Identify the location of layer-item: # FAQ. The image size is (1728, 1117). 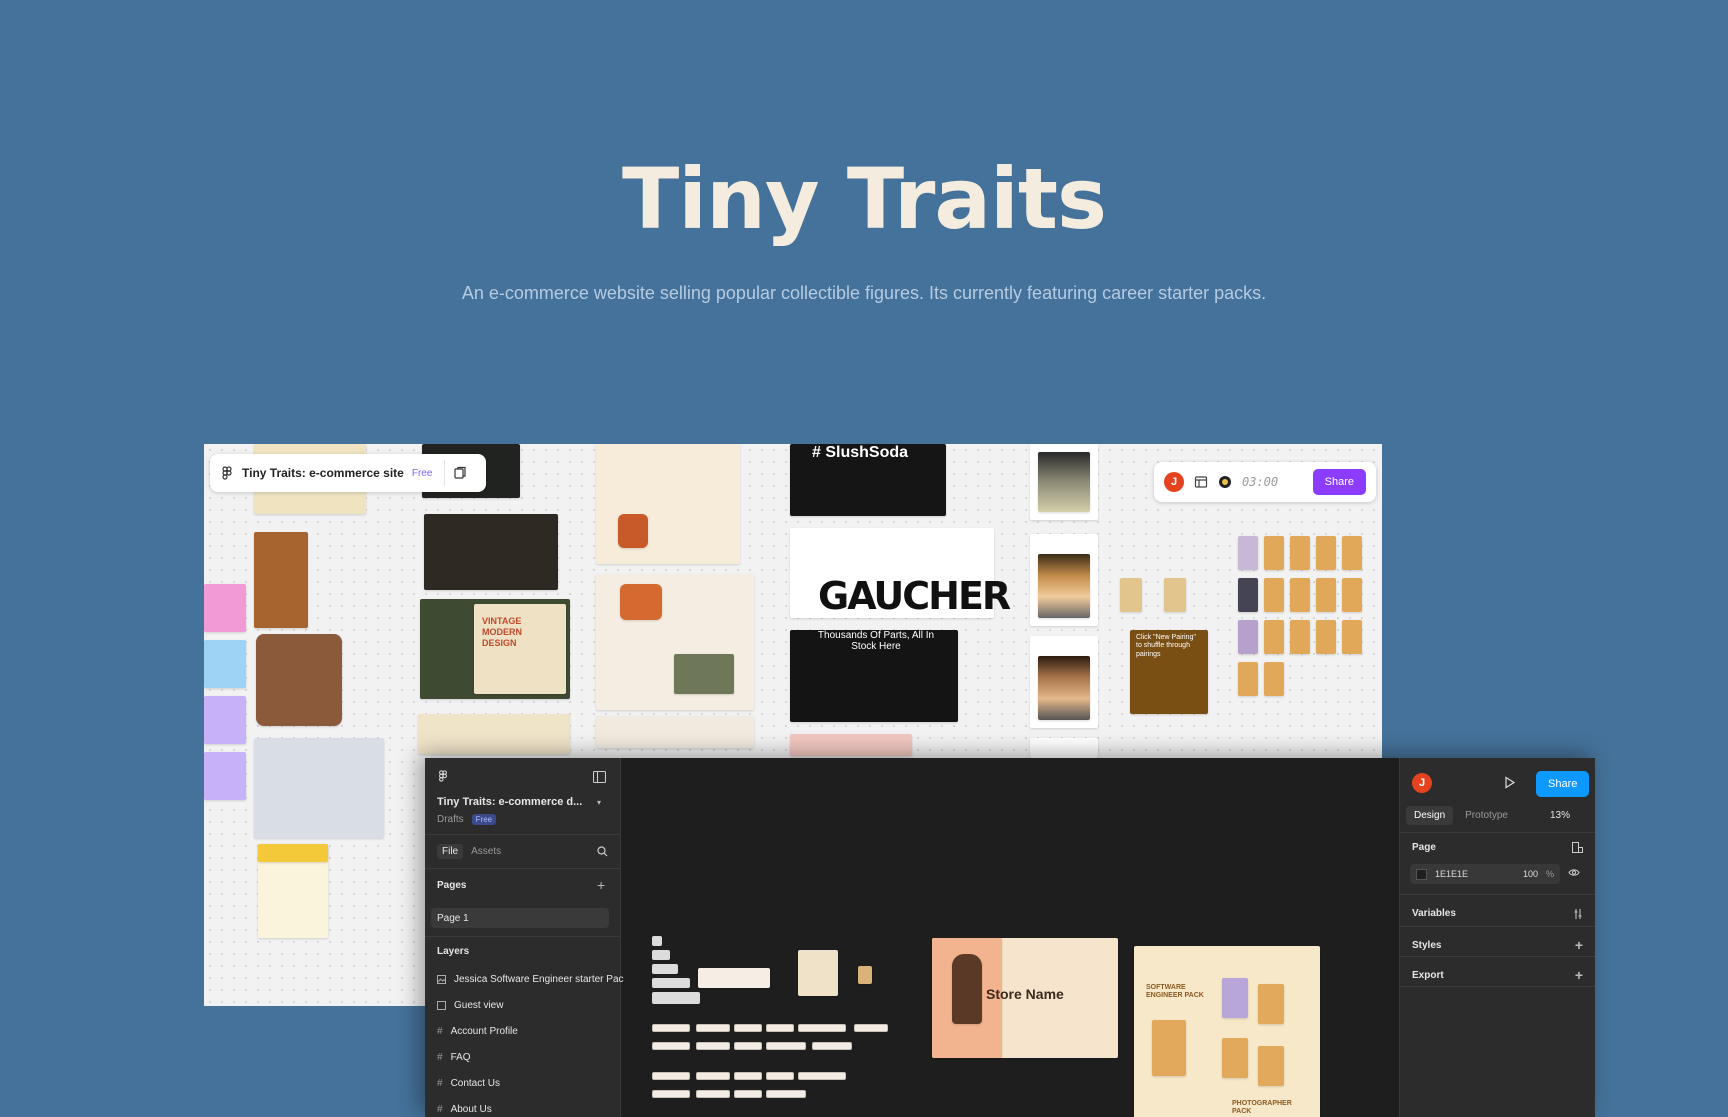
(454, 1057).